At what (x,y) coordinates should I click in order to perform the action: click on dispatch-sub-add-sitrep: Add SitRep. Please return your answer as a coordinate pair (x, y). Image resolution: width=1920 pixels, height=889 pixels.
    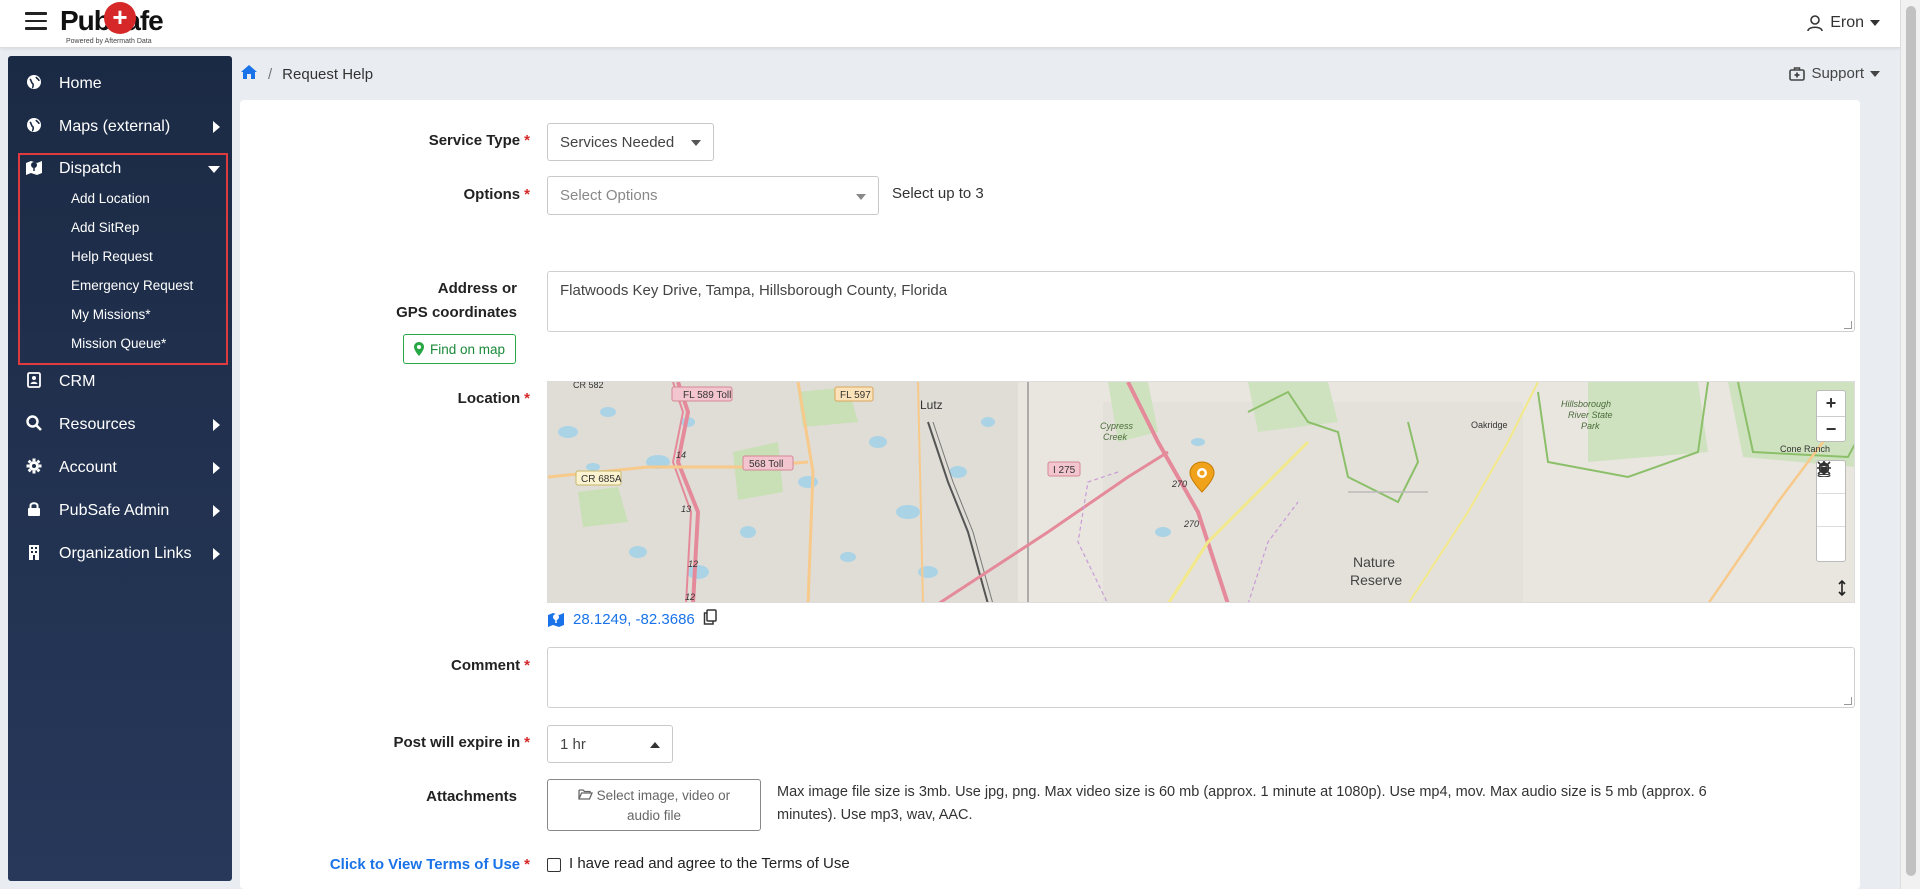
    Looking at the image, I should click on (105, 227).